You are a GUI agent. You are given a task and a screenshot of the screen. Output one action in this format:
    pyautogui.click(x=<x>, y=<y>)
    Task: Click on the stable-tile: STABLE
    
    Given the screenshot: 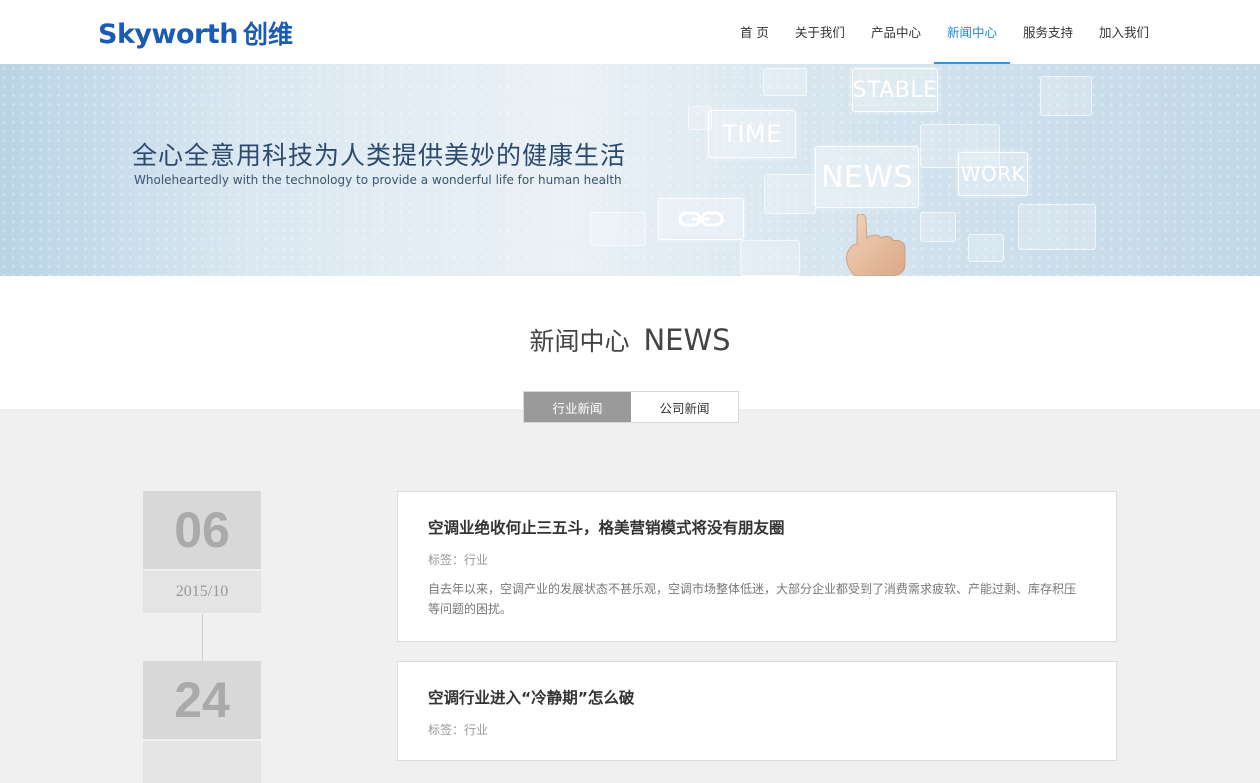 What is the action you would take?
    pyautogui.click(x=895, y=90)
    